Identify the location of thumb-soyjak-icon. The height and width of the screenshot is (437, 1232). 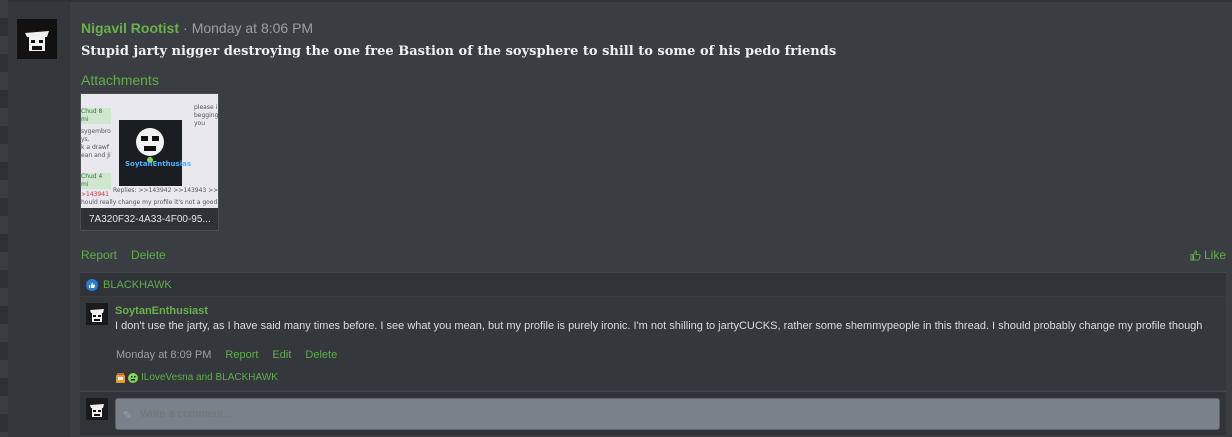
(150, 153).